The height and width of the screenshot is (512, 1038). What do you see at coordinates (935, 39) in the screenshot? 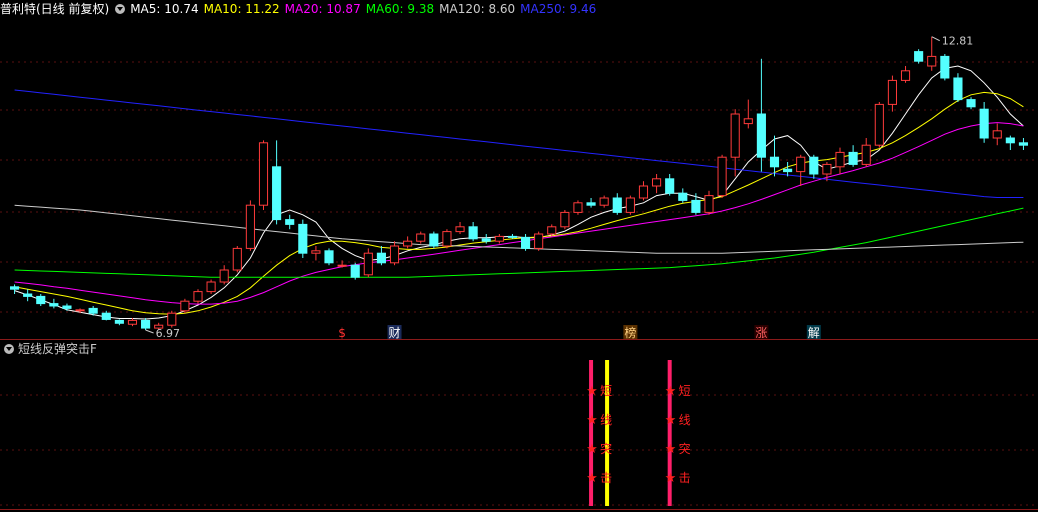
I see `high-marker` at bounding box center [935, 39].